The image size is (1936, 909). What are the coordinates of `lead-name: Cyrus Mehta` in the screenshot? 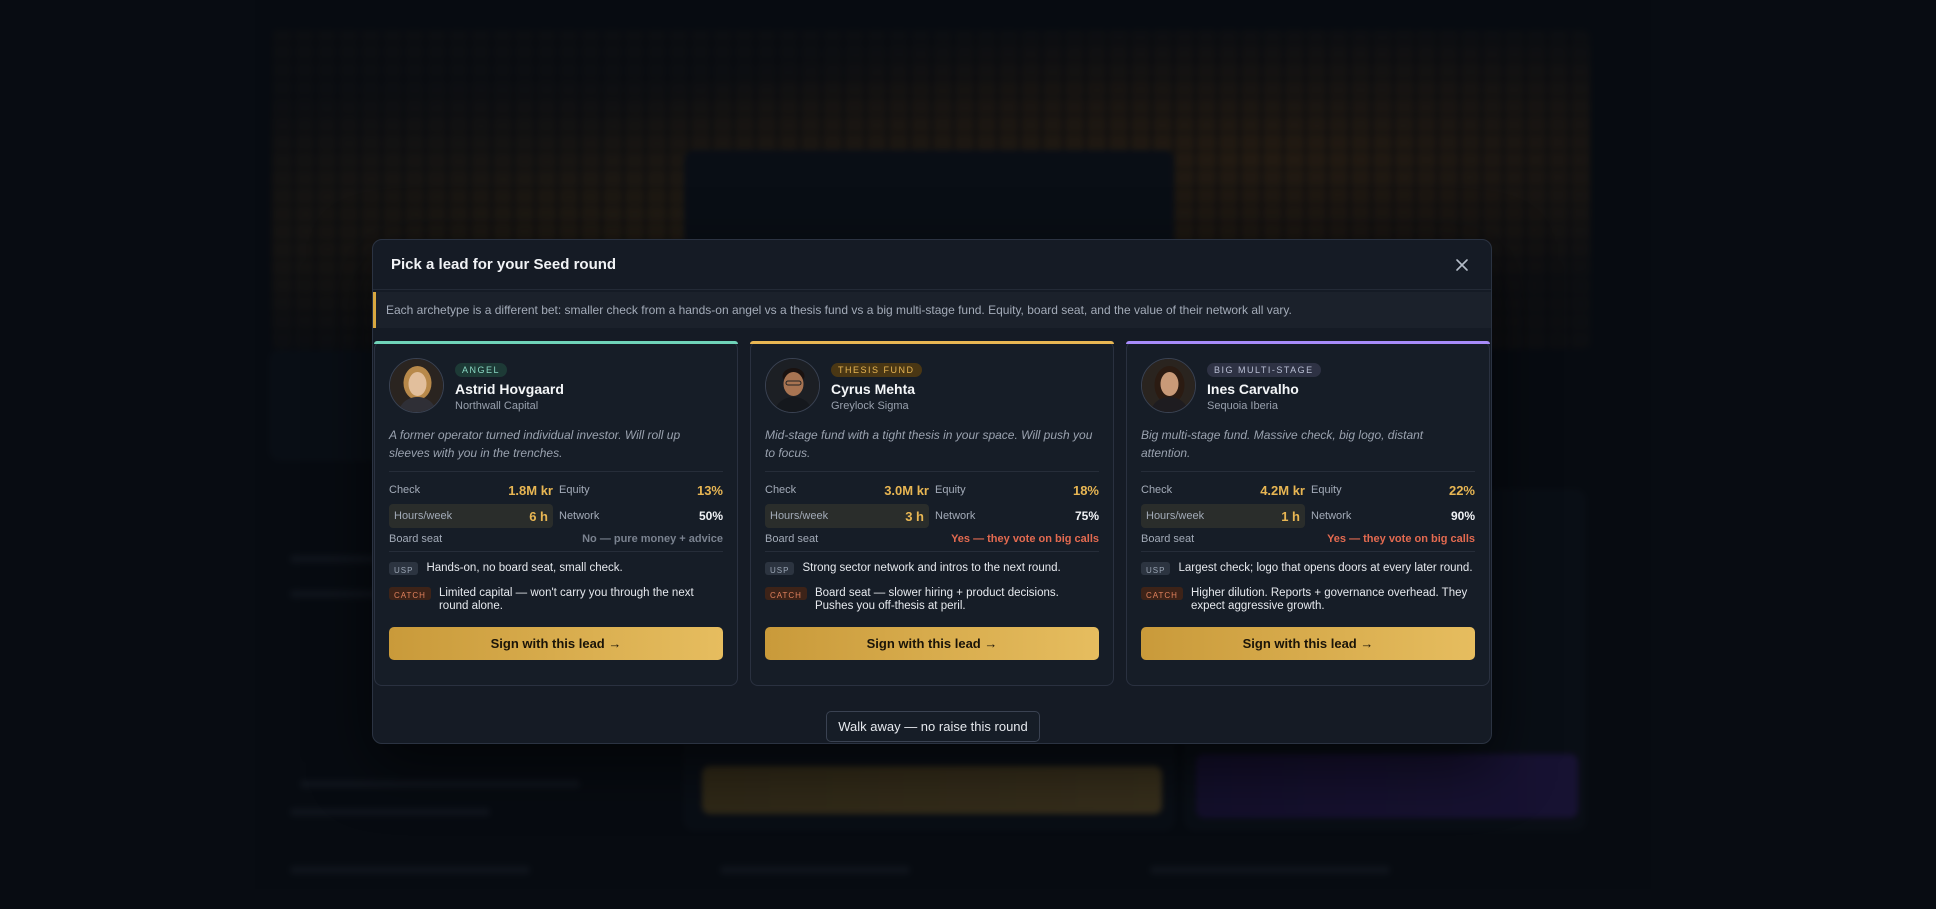 It's located at (873, 388).